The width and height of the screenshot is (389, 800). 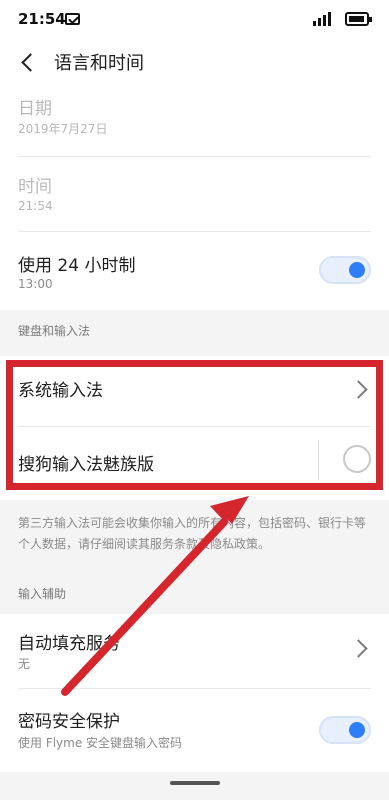 What do you see at coordinates (358, 19) in the screenshot?
I see `battery-icon` at bounding box center [358, 19].